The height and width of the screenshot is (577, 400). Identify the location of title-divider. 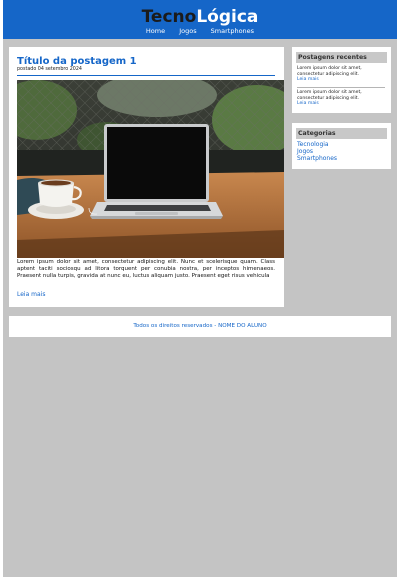
(146, 75).